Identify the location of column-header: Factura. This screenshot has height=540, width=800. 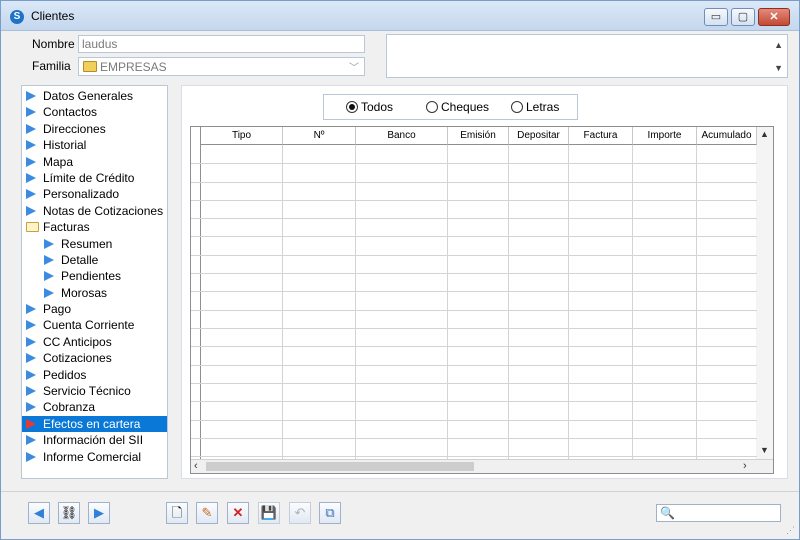
(601, 136).